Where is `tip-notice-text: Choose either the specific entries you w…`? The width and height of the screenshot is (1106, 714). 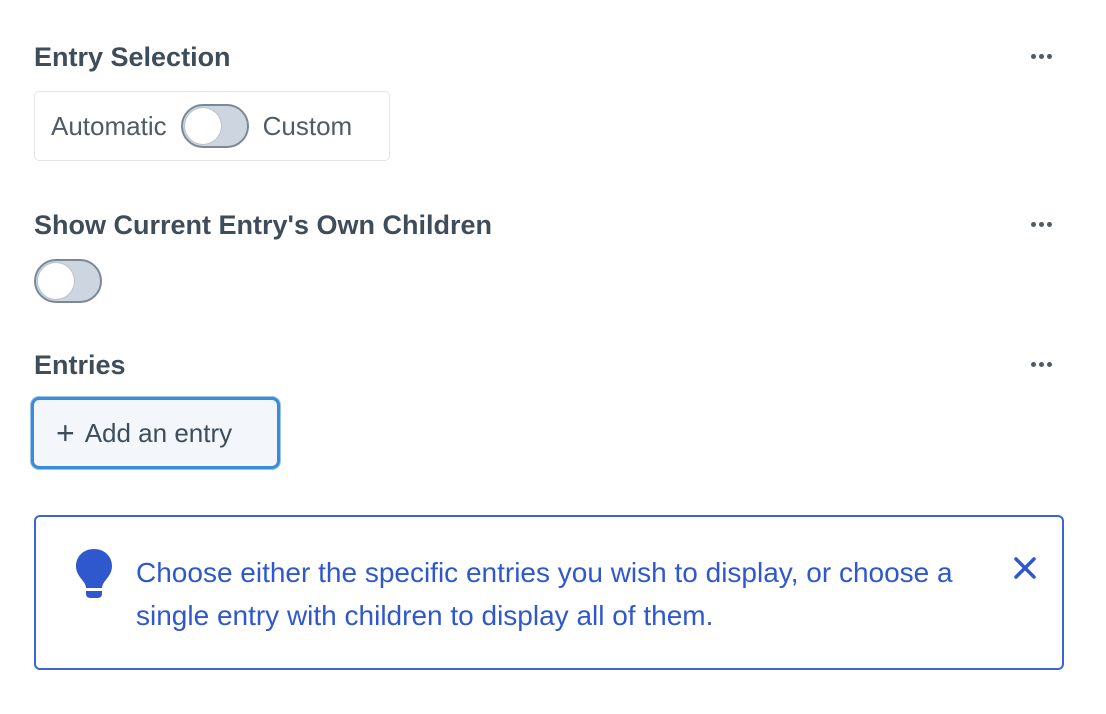
tip-notice-text: Choose either the specific entries you w… is located at coordinates (544, 594).